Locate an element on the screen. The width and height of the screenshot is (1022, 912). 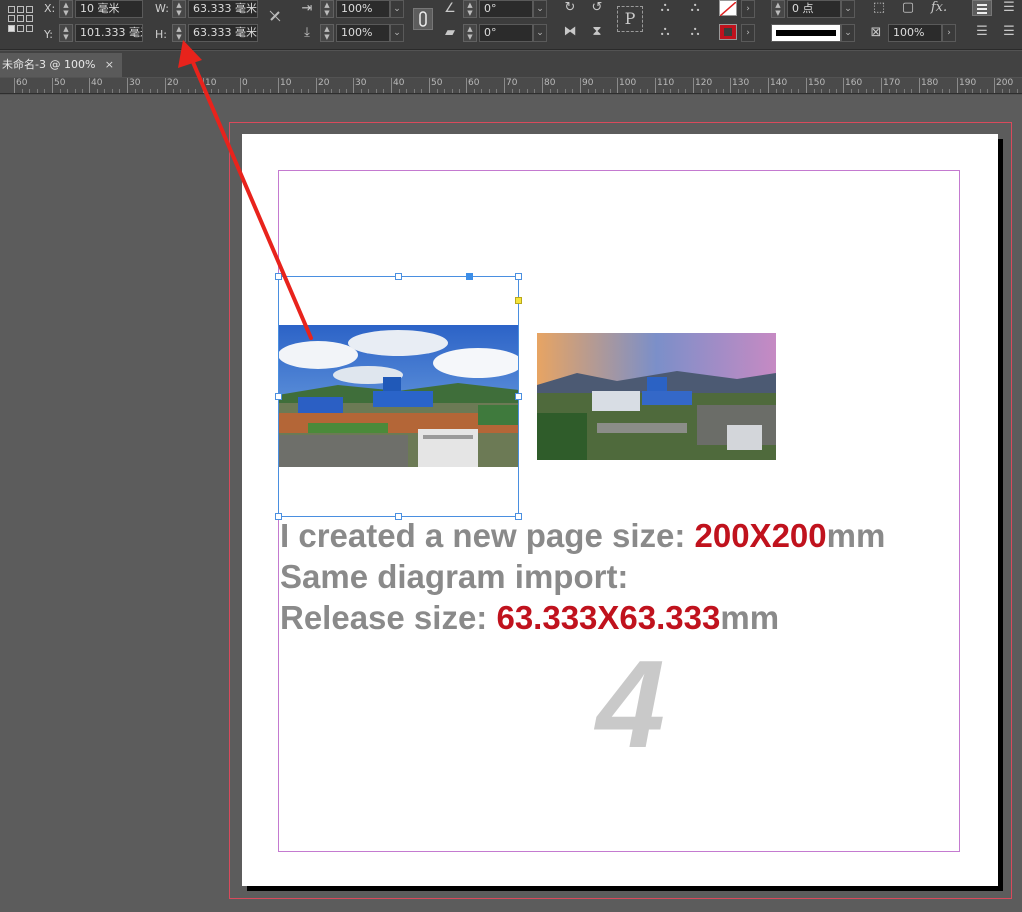
shear-icon: ▰ is located at coordinates (450, 32).